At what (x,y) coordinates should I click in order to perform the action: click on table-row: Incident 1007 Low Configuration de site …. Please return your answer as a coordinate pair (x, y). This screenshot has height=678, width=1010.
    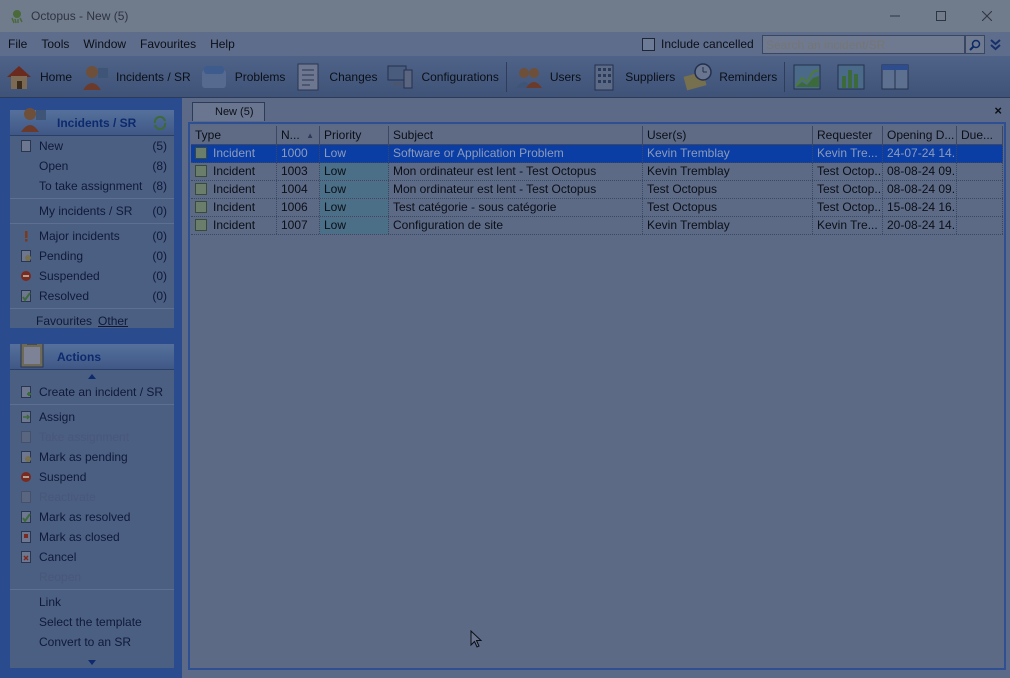
    Looking at the image, I should click on (597, 226).